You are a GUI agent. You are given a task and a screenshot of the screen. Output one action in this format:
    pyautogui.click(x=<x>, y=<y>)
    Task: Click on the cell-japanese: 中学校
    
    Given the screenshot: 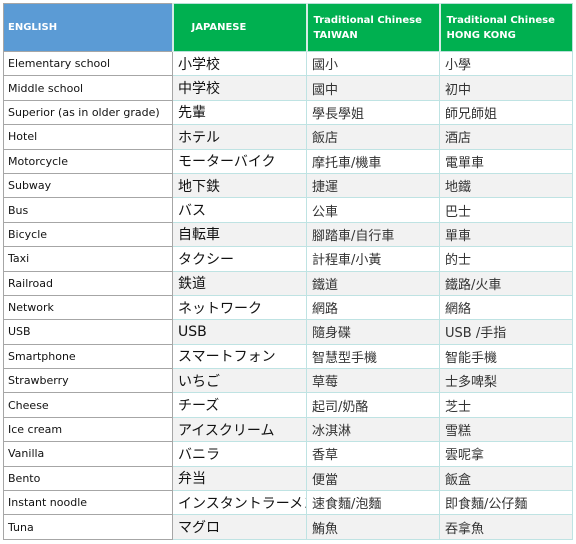 What is the action you would take?
    pyautogui.click(x=239, y=88)
    